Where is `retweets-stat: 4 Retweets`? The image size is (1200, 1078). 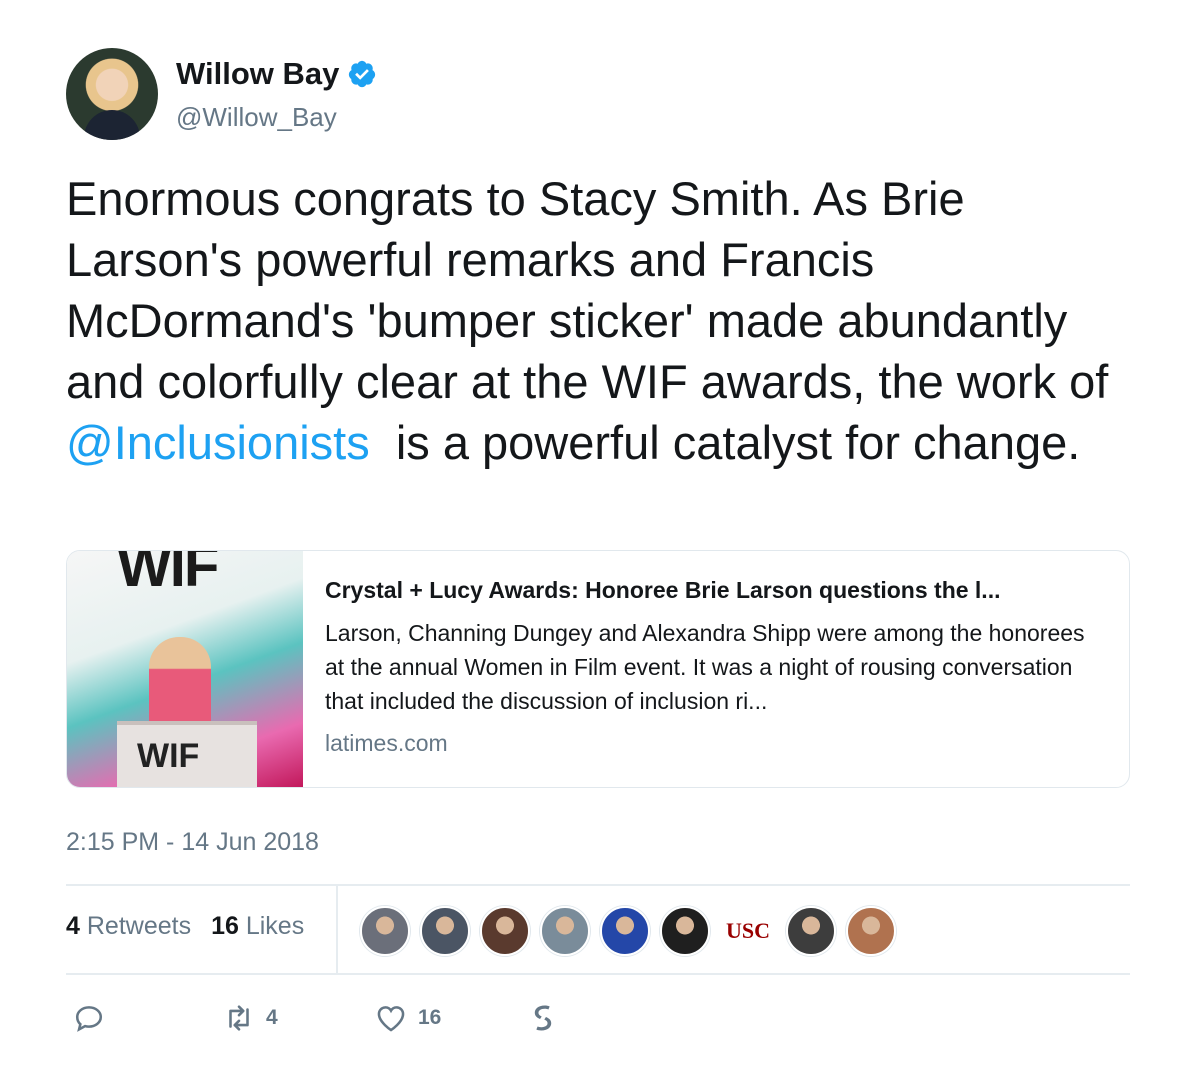
retweets-stat: 4 Retweets is located at coordinates (128, 926).